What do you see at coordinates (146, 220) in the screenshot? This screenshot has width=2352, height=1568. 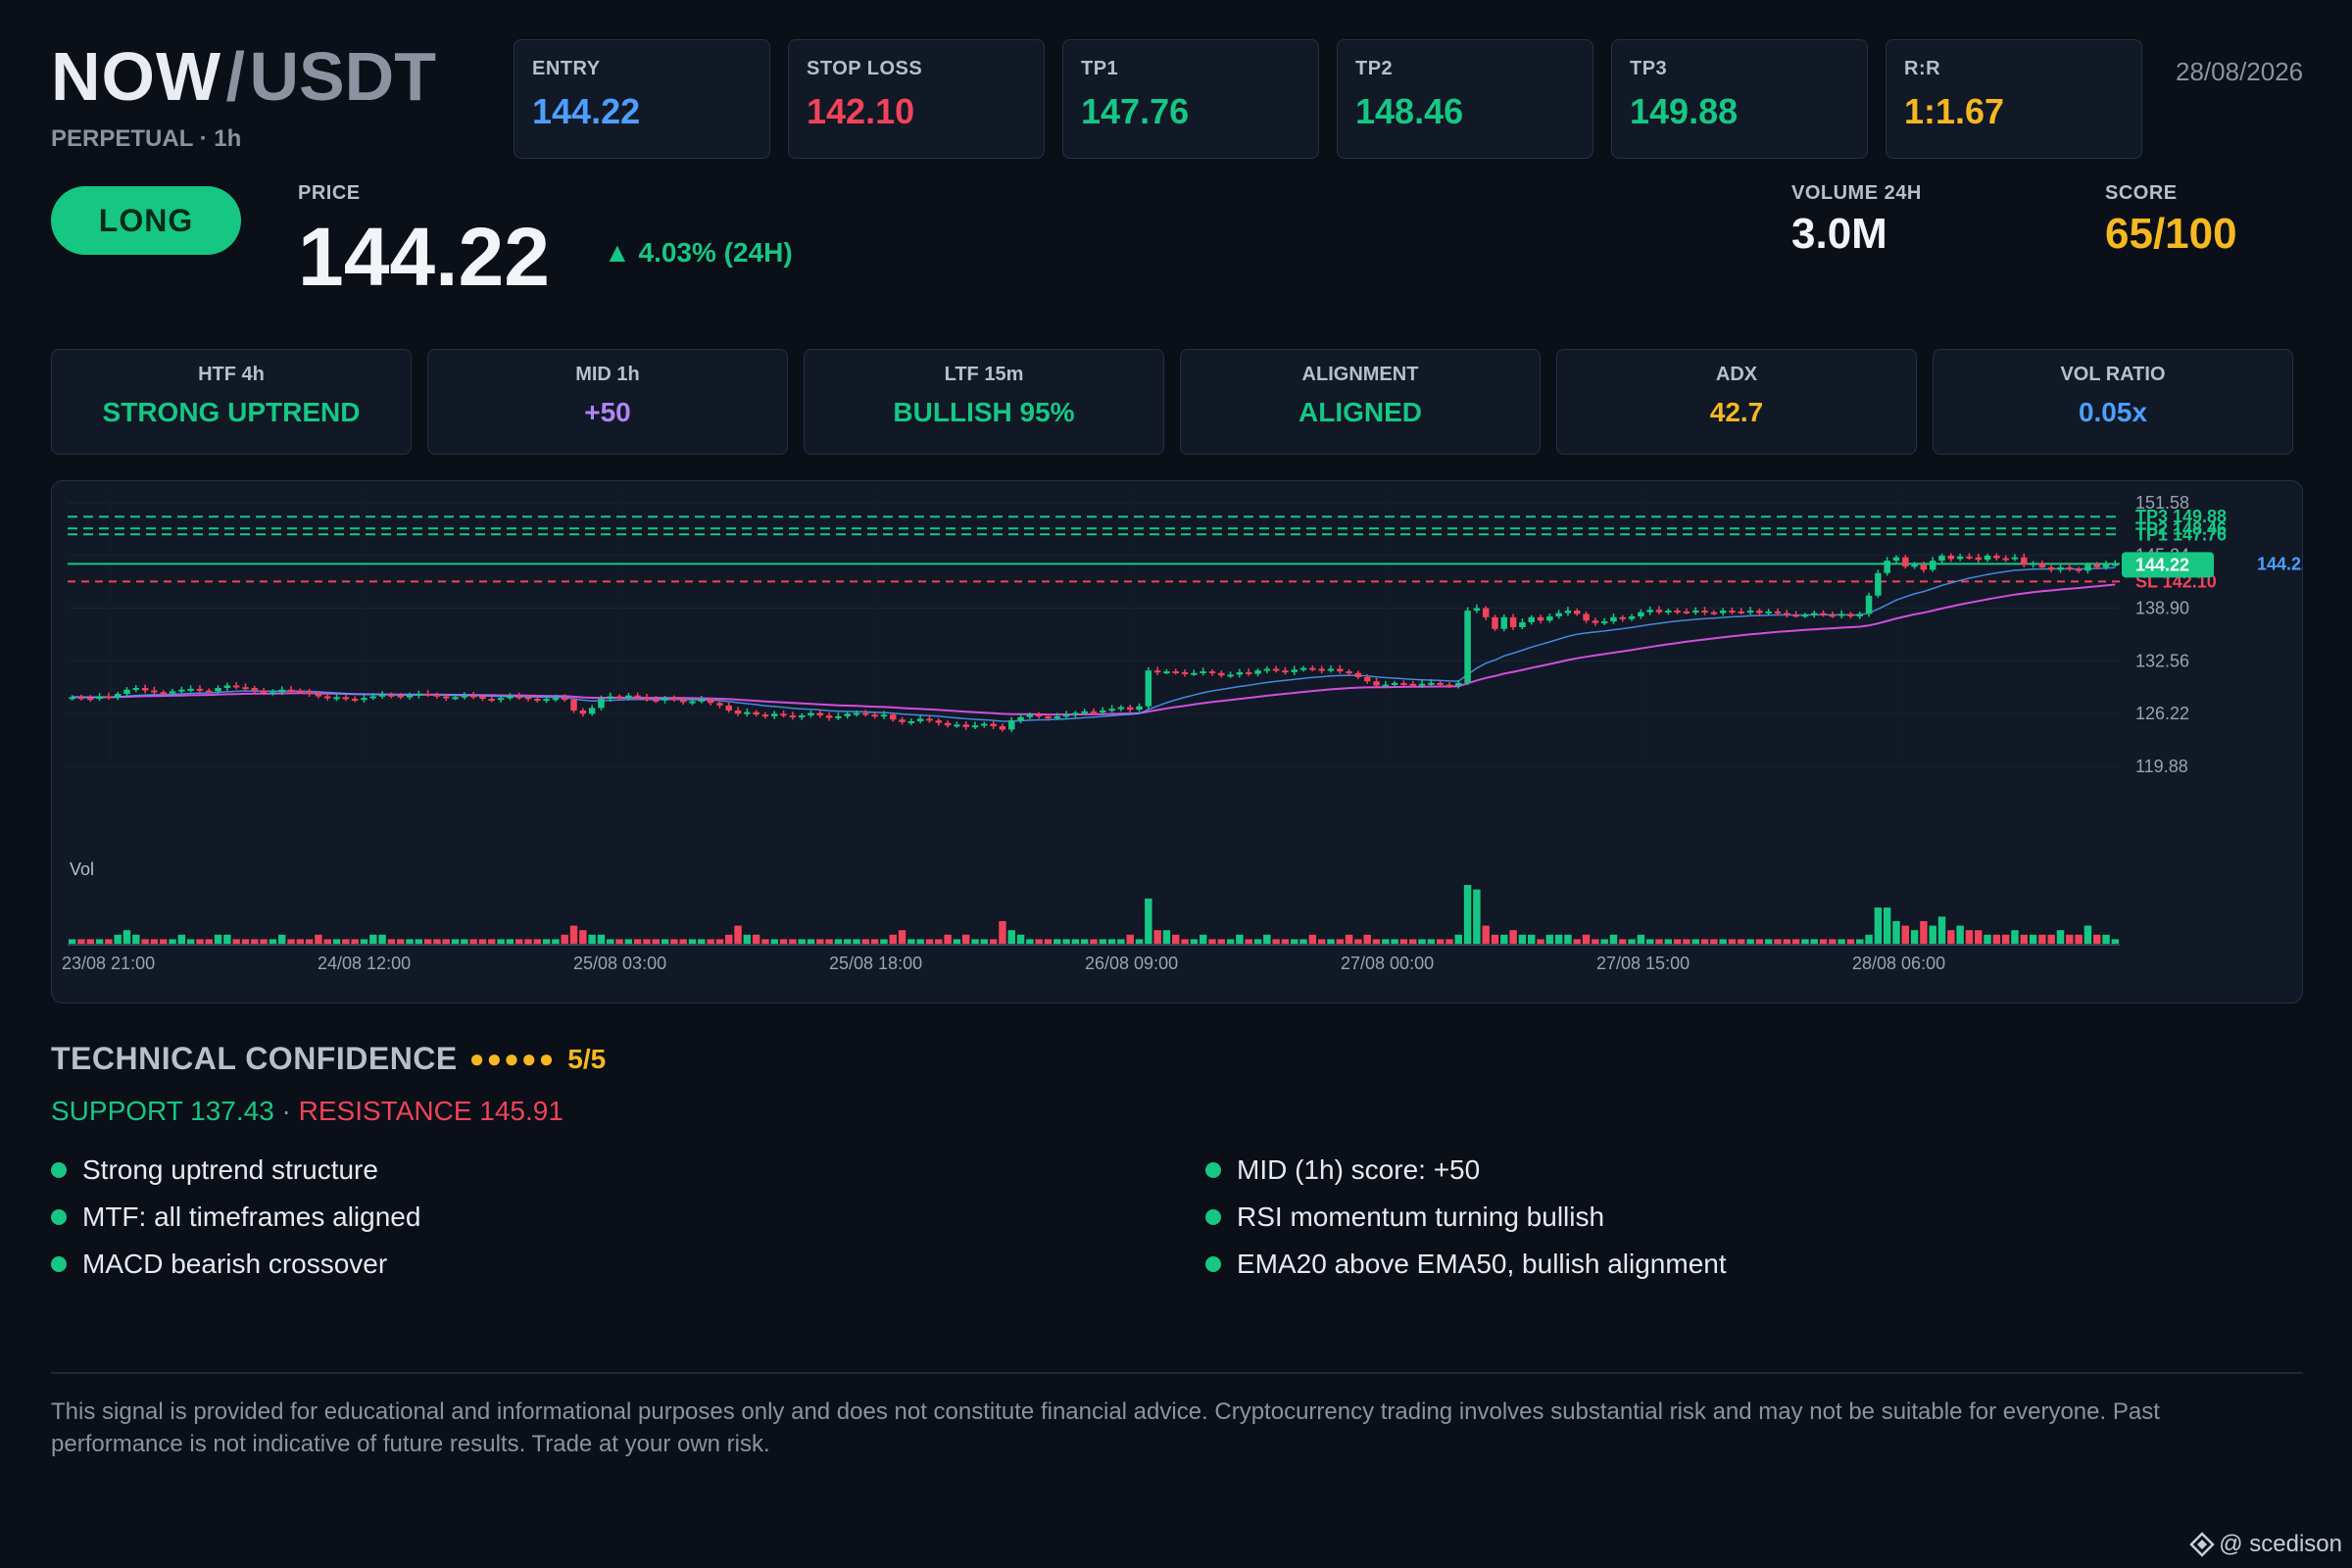 I see `direction-badge: LONG` at bounding box center [146, 220].